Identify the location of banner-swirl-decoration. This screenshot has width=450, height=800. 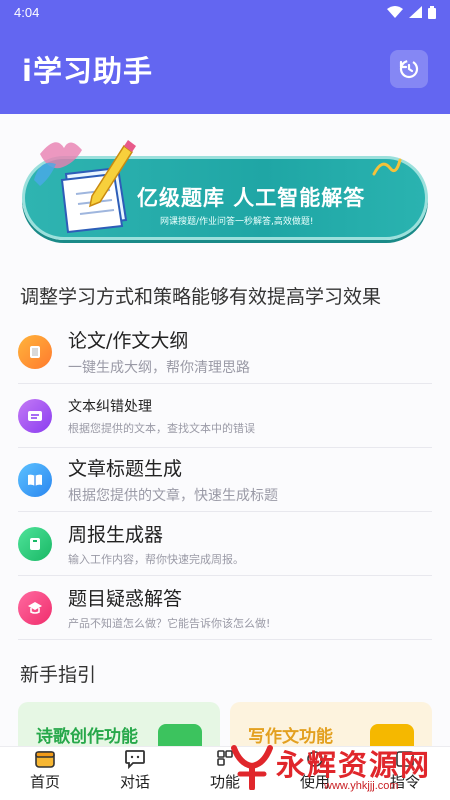
(387, 167).